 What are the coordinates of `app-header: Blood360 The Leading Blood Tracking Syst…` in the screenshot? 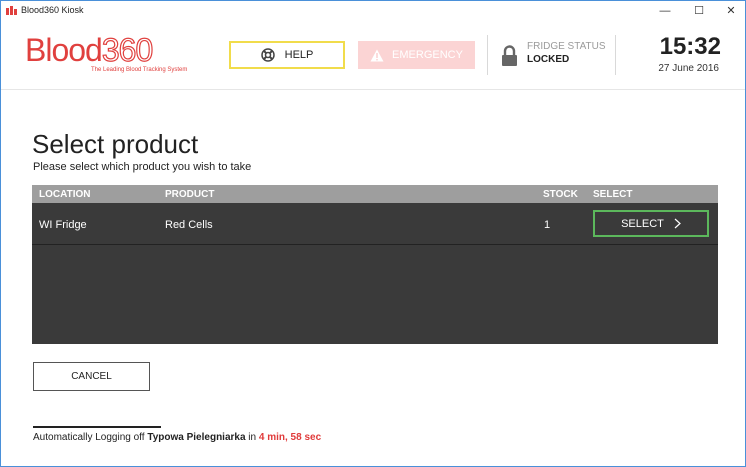 It's located at (373, 55).